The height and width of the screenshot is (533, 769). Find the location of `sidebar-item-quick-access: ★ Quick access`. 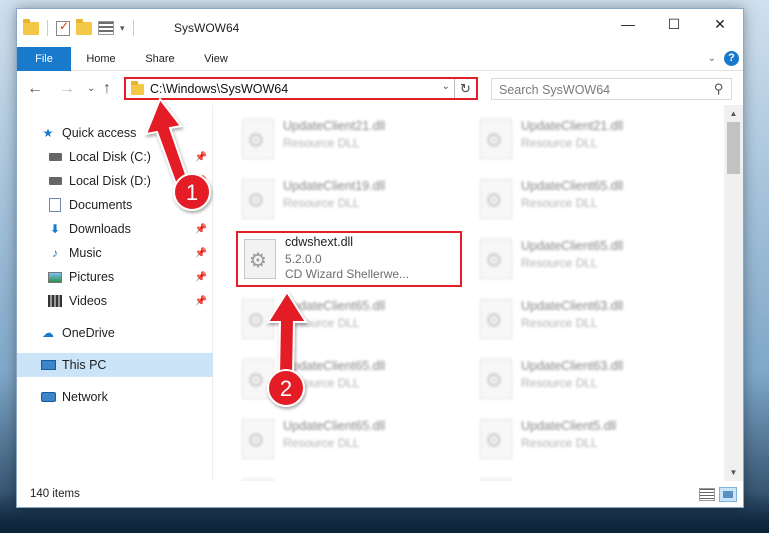

sidebar-item-quick-access: ★ Quick access is located at coordinates (115, 133).